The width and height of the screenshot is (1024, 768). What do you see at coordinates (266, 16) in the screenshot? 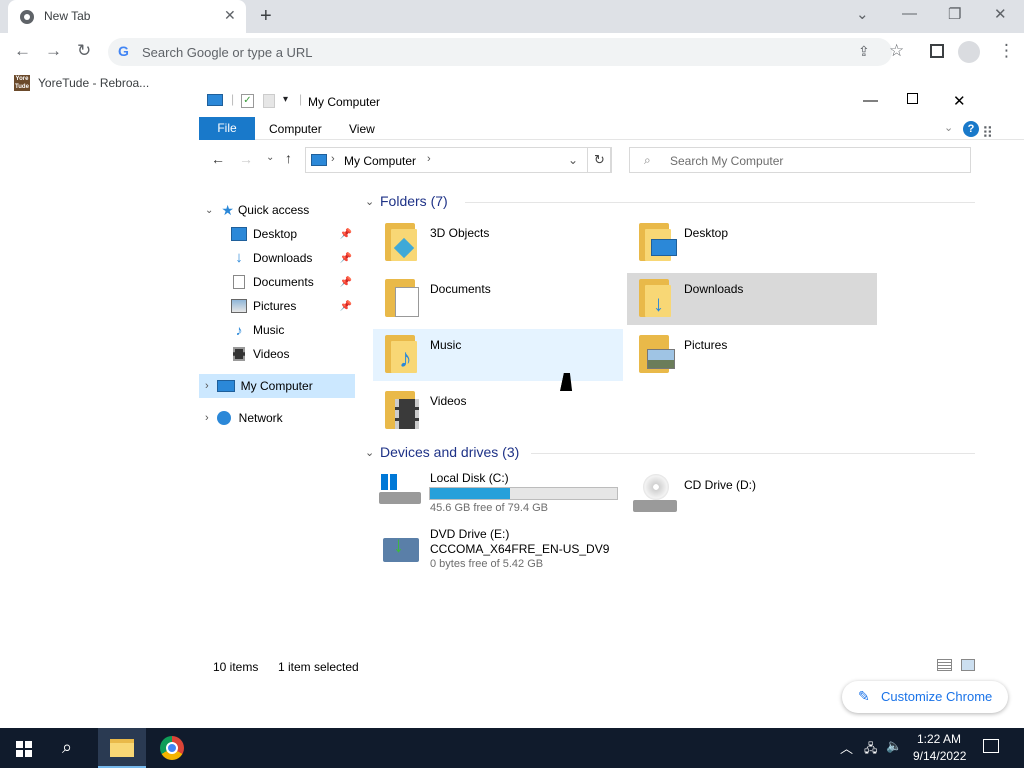
I see `new-tab-button: +` at bounding box center [266, 16].